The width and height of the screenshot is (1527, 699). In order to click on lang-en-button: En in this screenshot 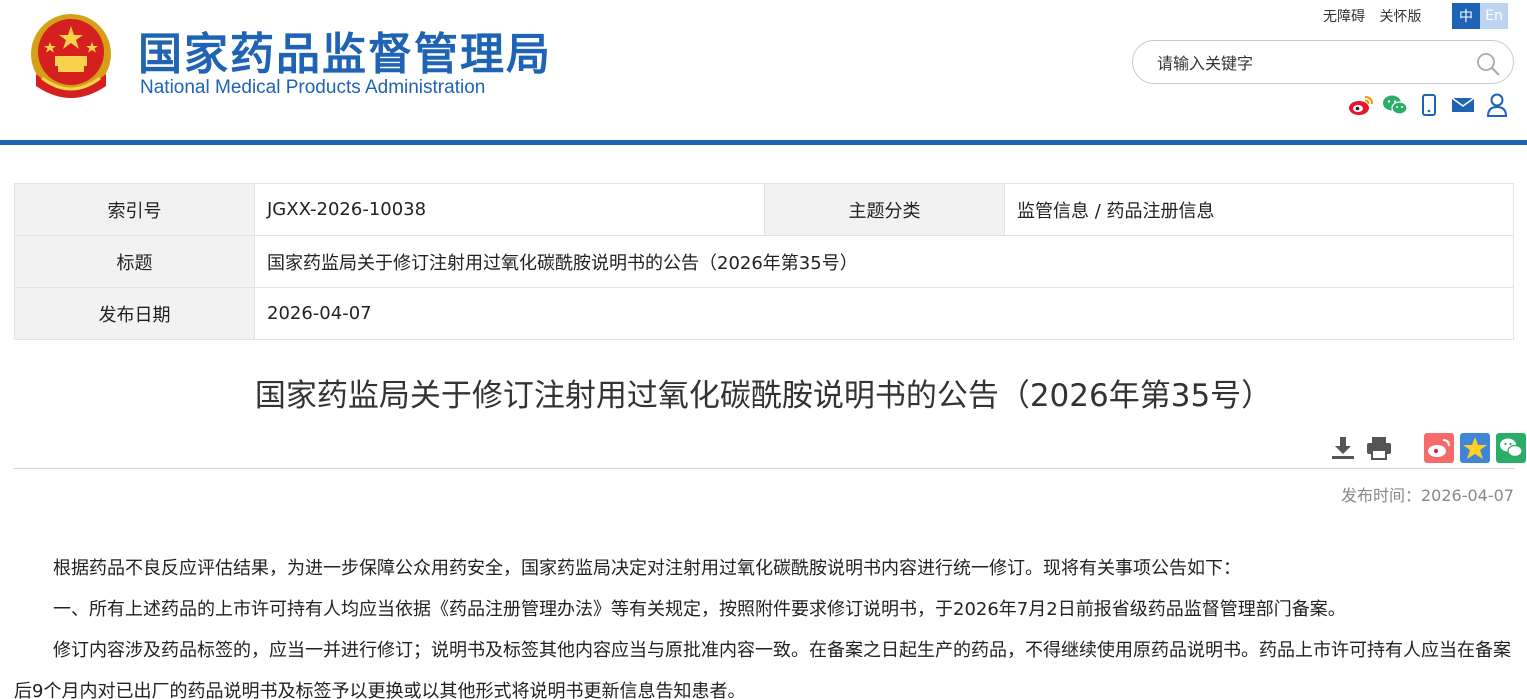, I will do `click(1494, 16)`.